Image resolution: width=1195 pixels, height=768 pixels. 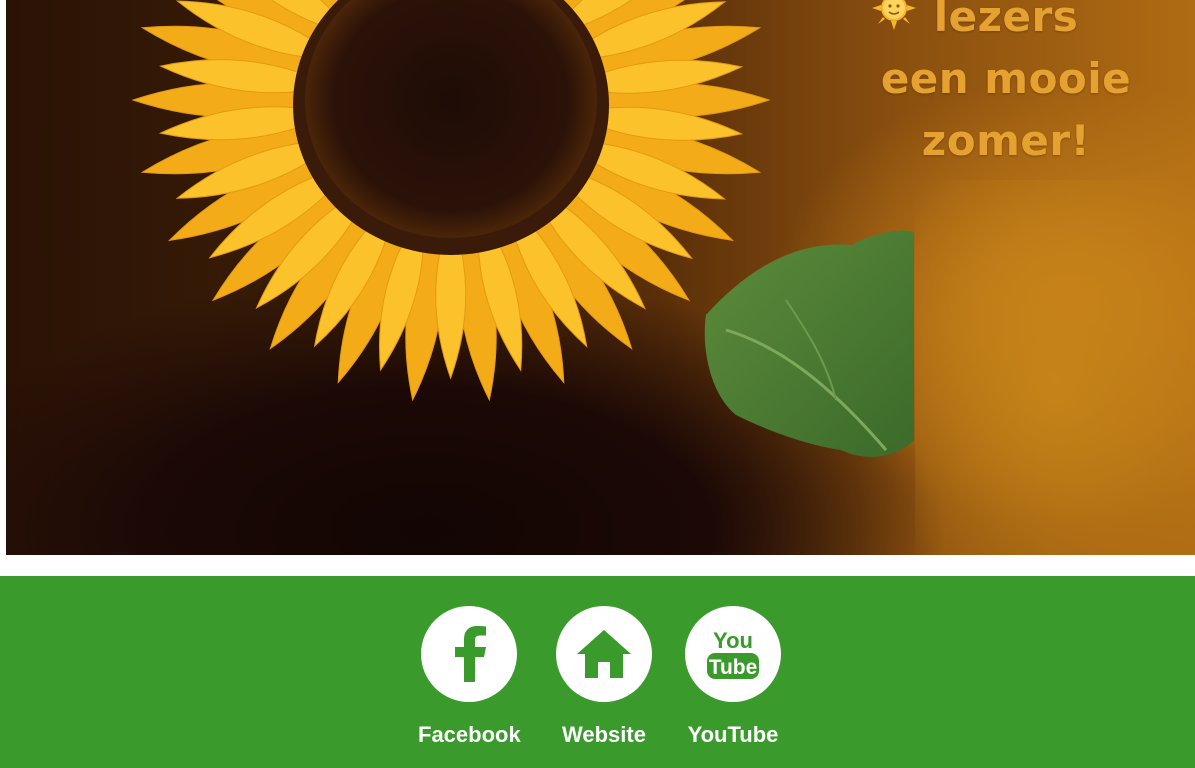 I want to click on facebook-link: Facebook, so click(x=469, y=677).